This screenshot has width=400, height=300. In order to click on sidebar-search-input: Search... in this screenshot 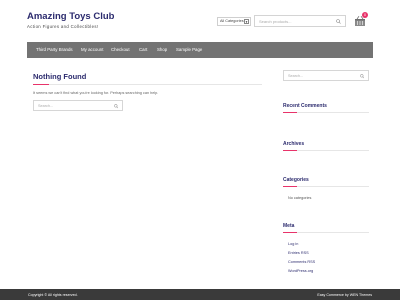, I will do `click(326, 75)`.